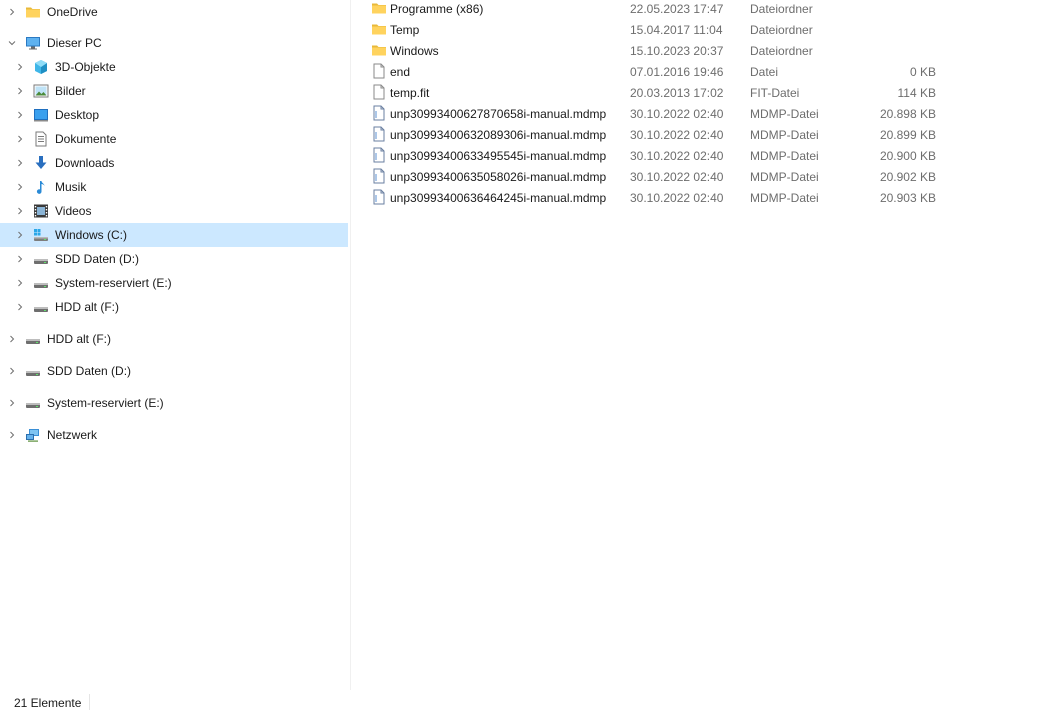  What do you see at coordinates (174, 139) in the screenshot?
I see `nav-item-dokumente: Dokumente` at bounding box center [174, 139].